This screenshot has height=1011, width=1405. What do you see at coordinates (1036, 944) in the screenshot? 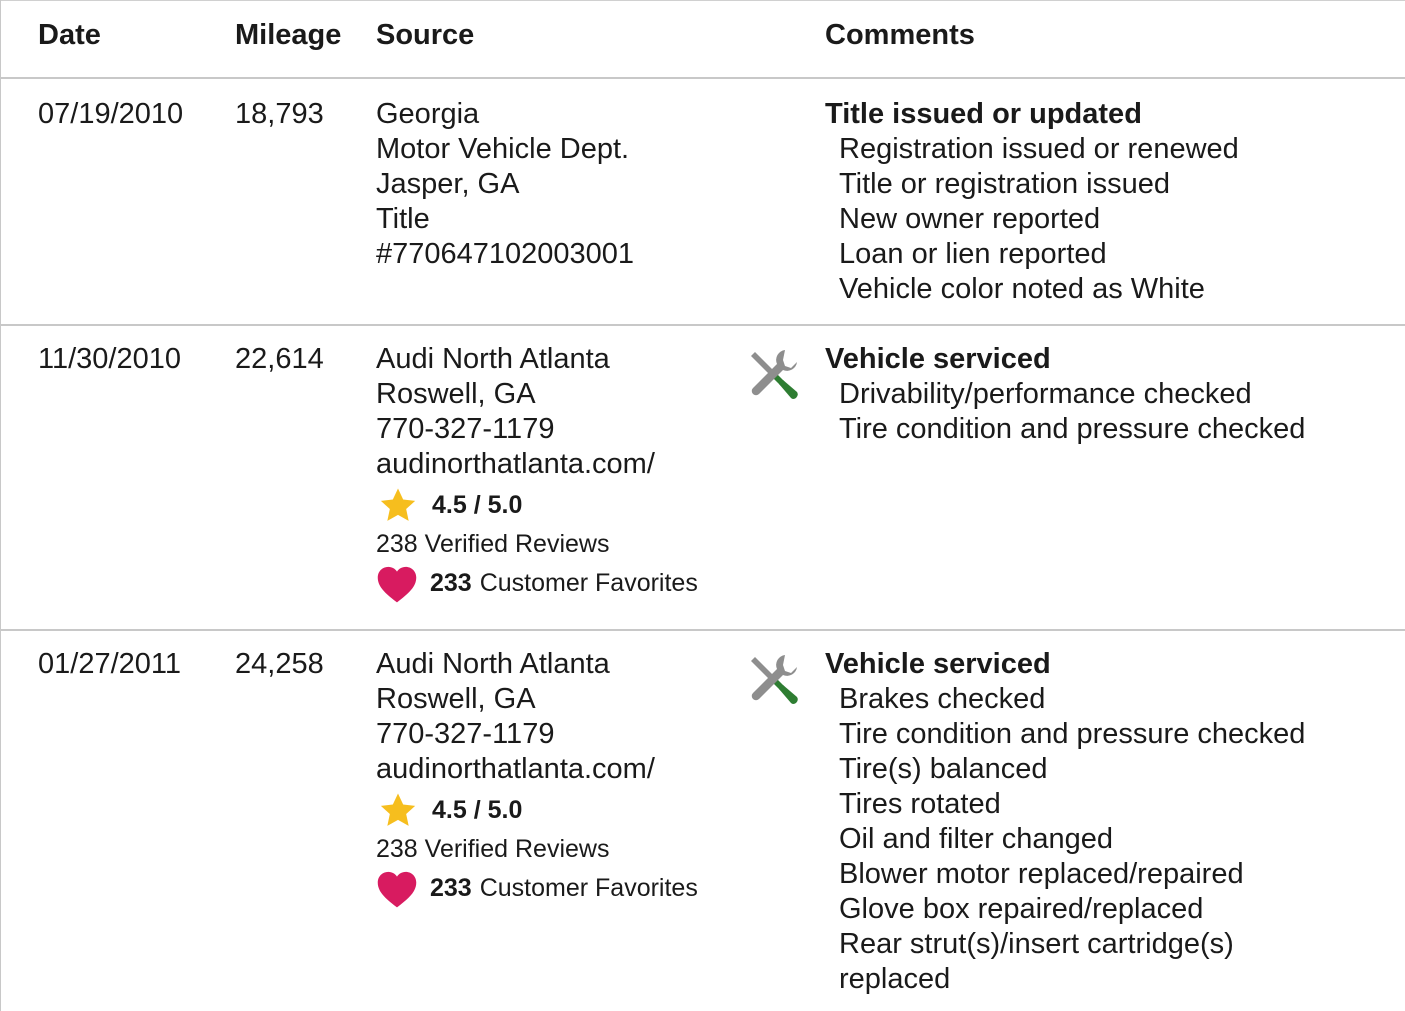
I see `comment-item: Rear strut(s)/insert cartridge(s)` at bounding box center [1036, 944].